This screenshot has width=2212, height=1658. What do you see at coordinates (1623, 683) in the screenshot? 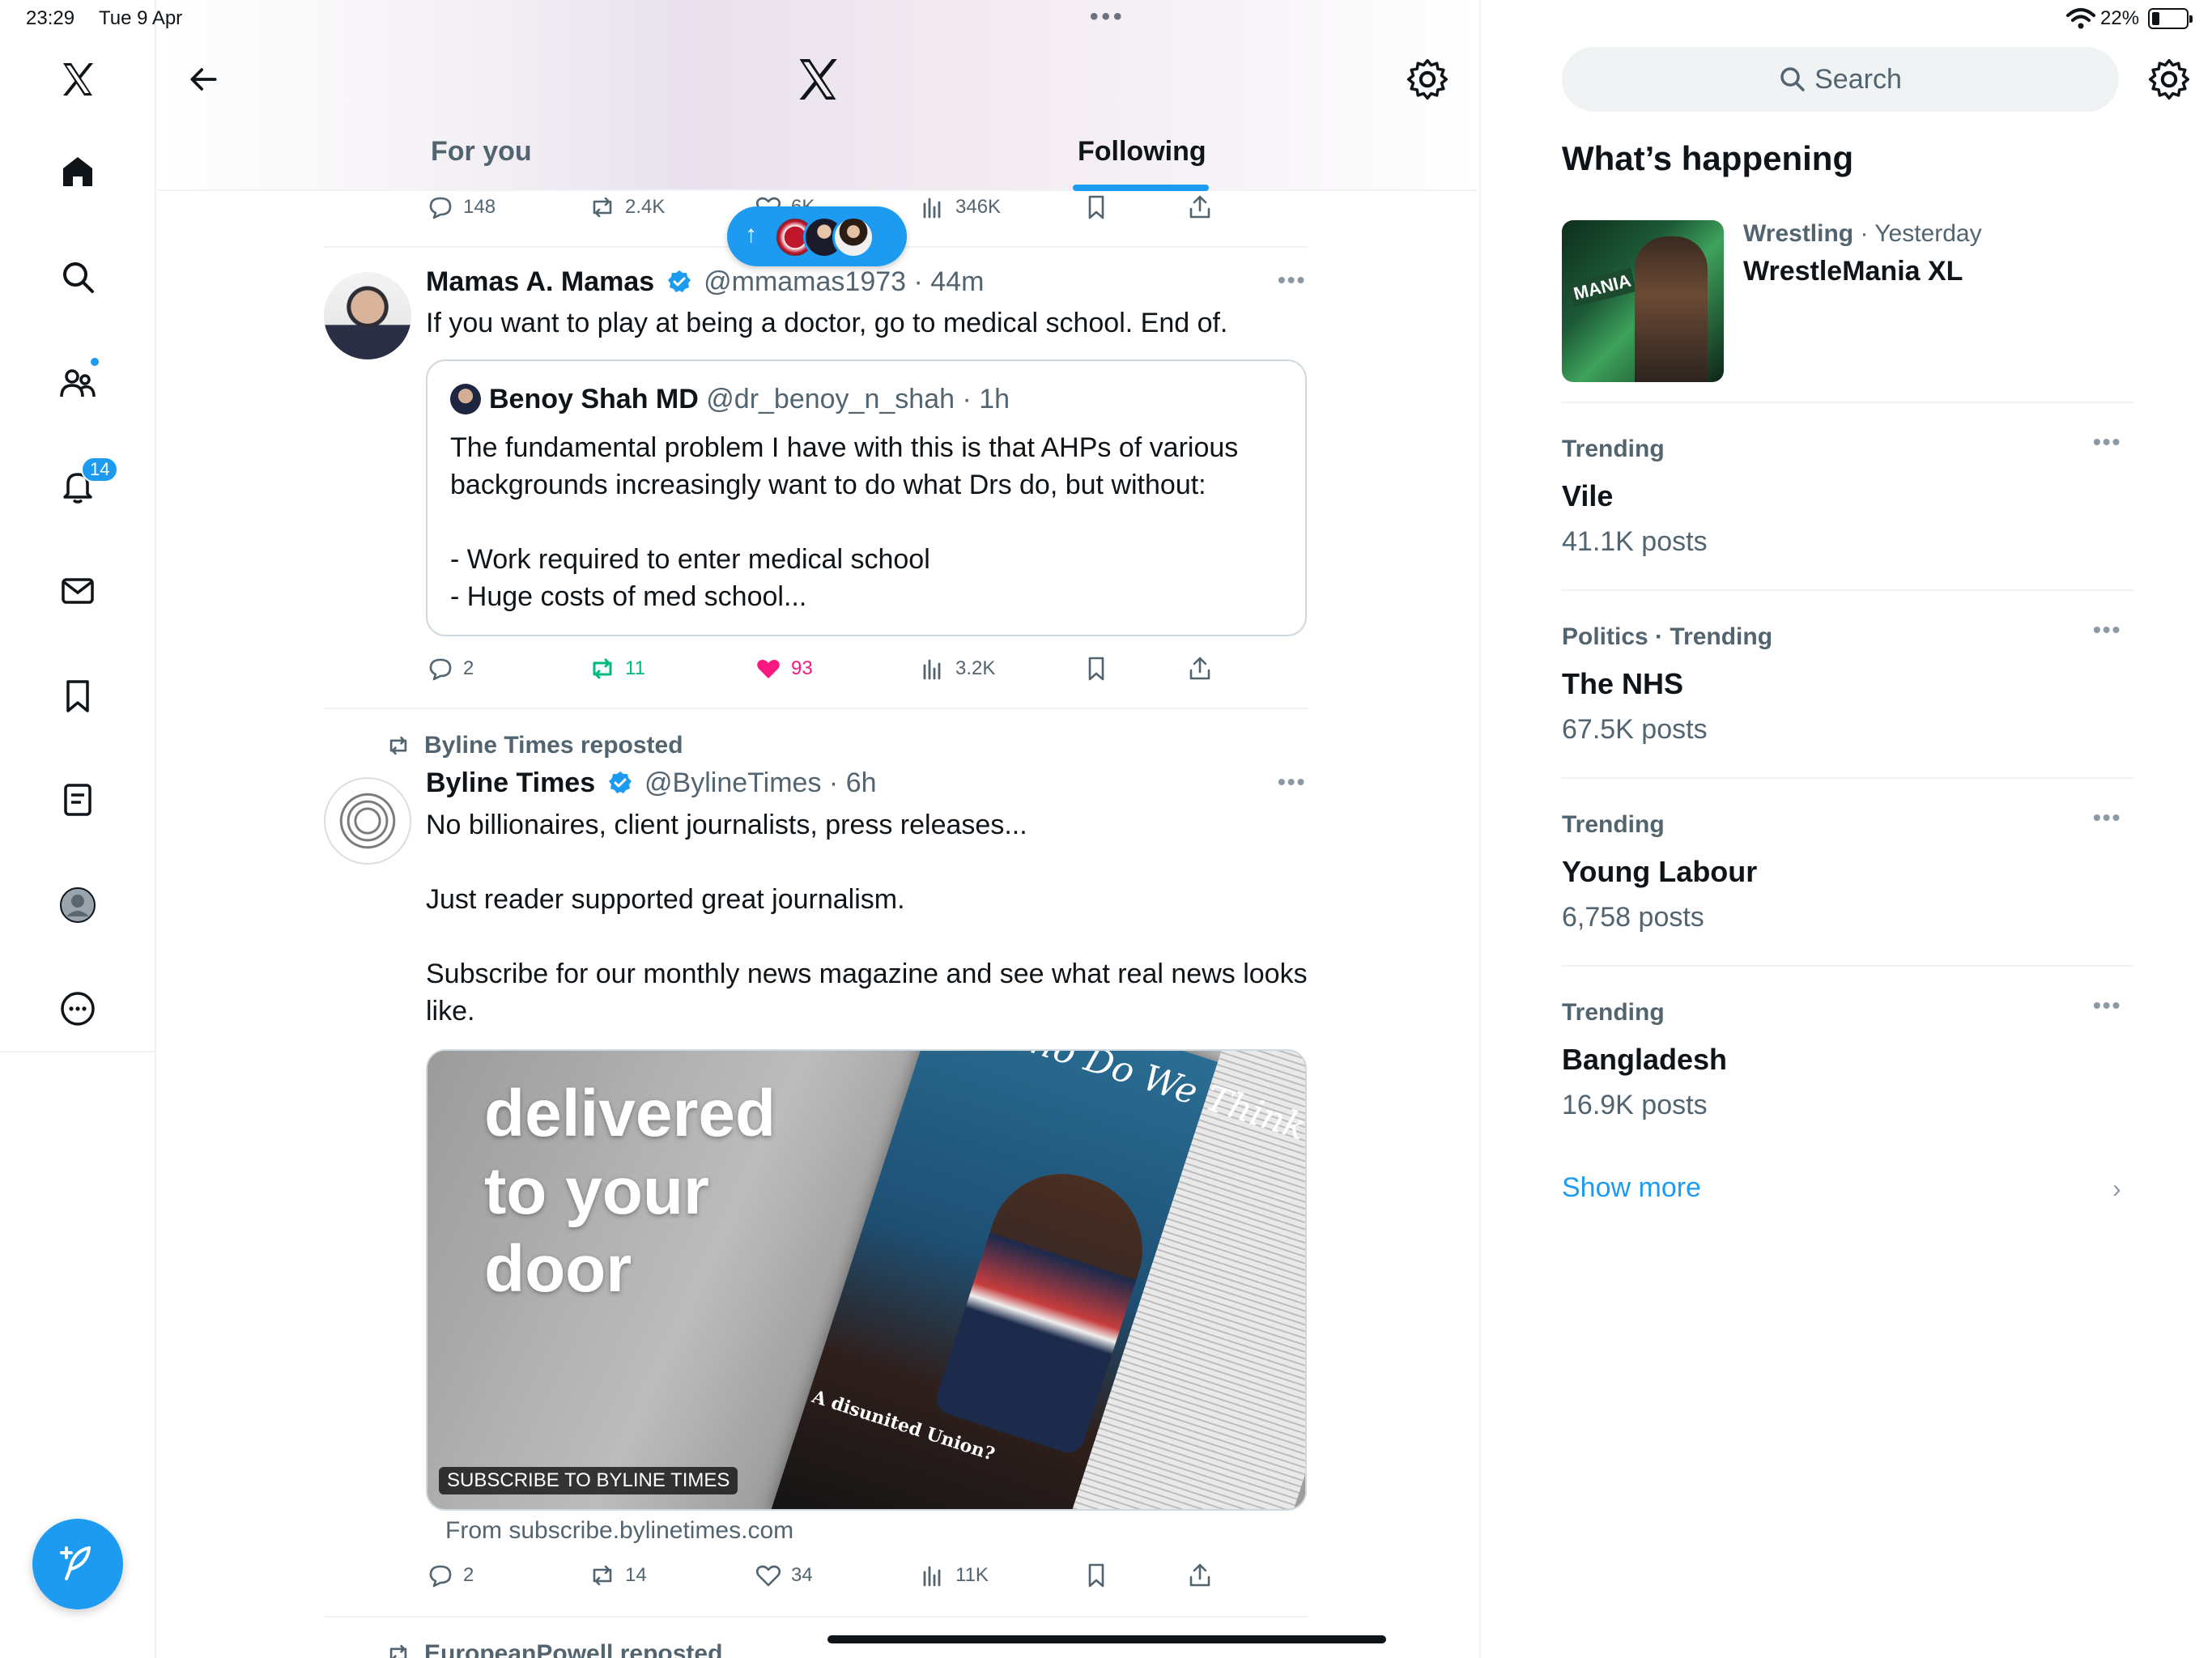
I see `trend-name: The NHS` at bounding box center [1623, 683].